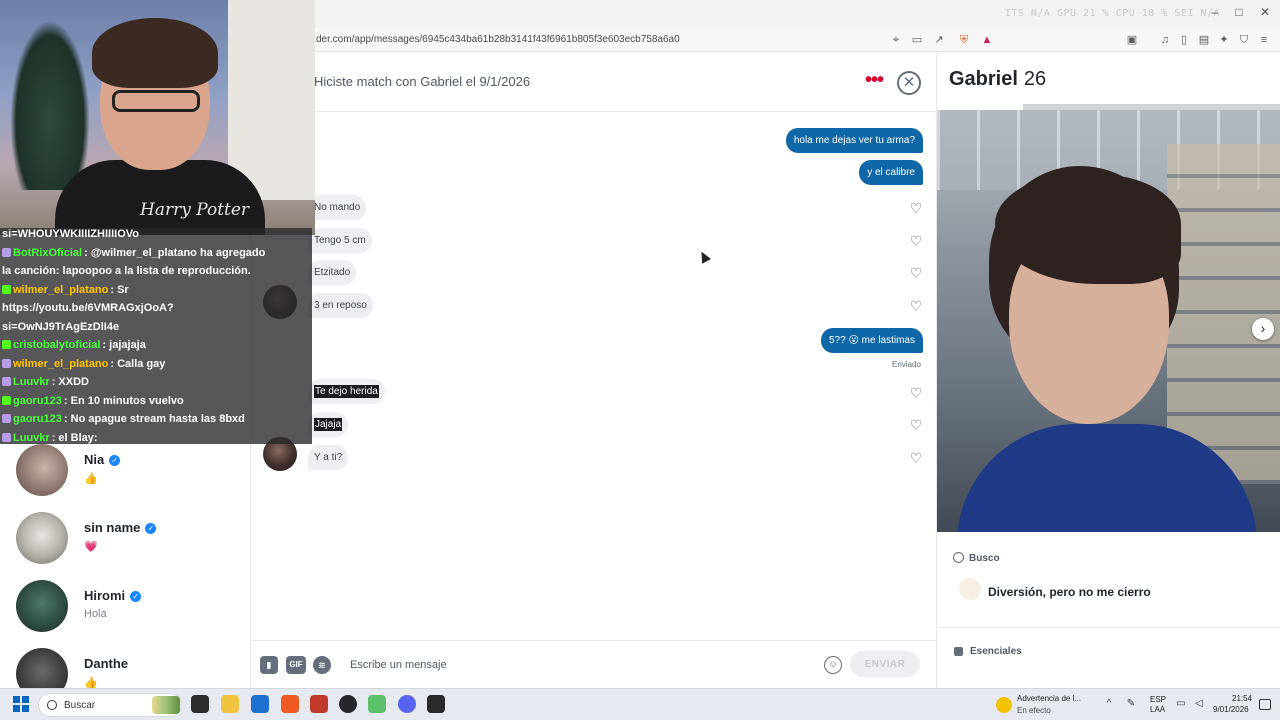  Describe the element at coordinates (110, 705) in the screenshot. I see `taskbar-search: Buscar` at that location.